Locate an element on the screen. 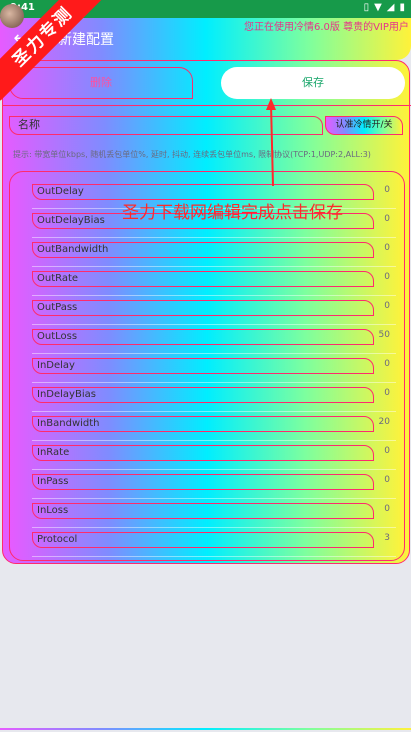 The width and height of the screenshot is (411, 732). annotation-text: 圣力下载网编辑完成点击保存 is located at coordinates (232, 213).